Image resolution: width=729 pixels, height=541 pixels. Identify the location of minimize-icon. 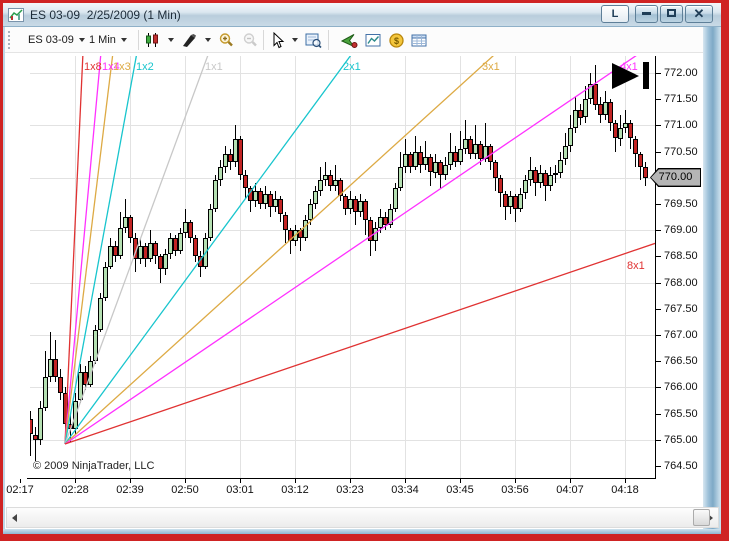
(646, 13).